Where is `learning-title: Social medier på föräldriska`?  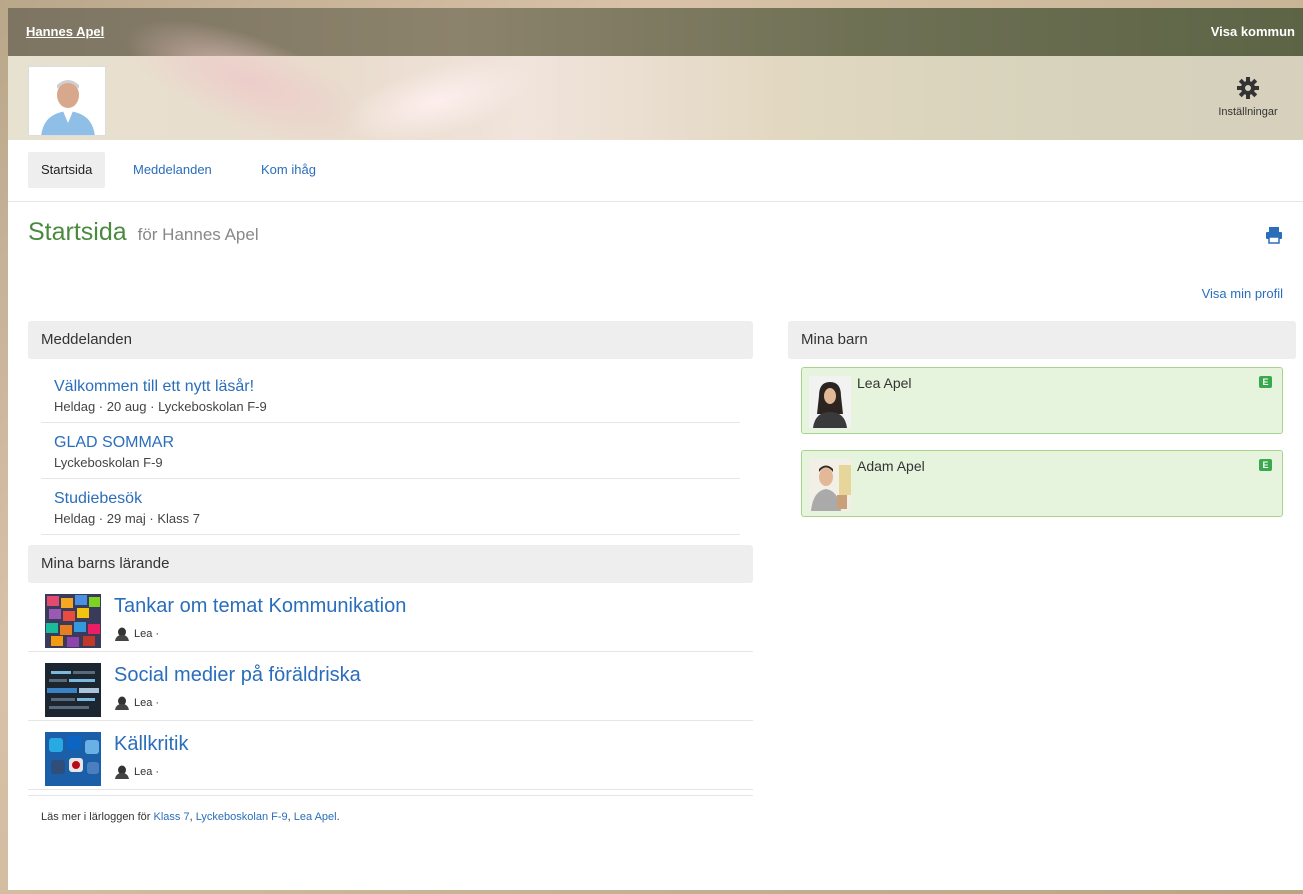
learning-title: Social medier på föräldriska is located at coordinates (237, 675).